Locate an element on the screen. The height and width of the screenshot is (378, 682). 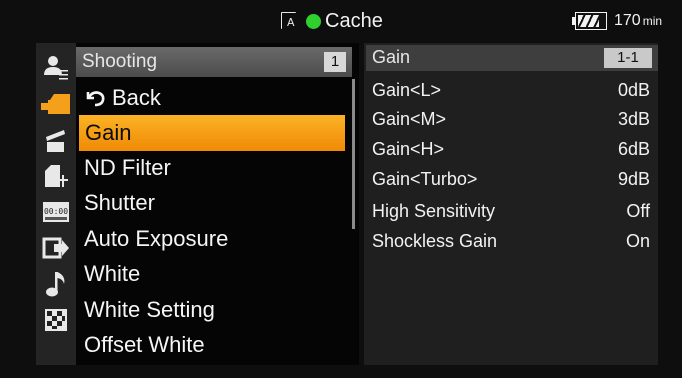
detail-row-gain-l: Gain<L> 0dB is located at coordinates (513, 90).